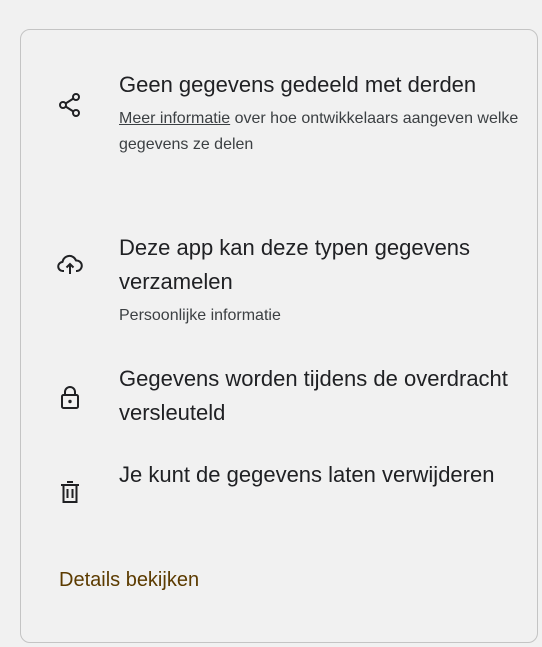 Image resolution: width=542 pixels, height=647 pixels. Describe the element at coordinates (307, 474) in the screenshot. I see `item-title: Je kunt de gegevens laten verwijderen` at that location.